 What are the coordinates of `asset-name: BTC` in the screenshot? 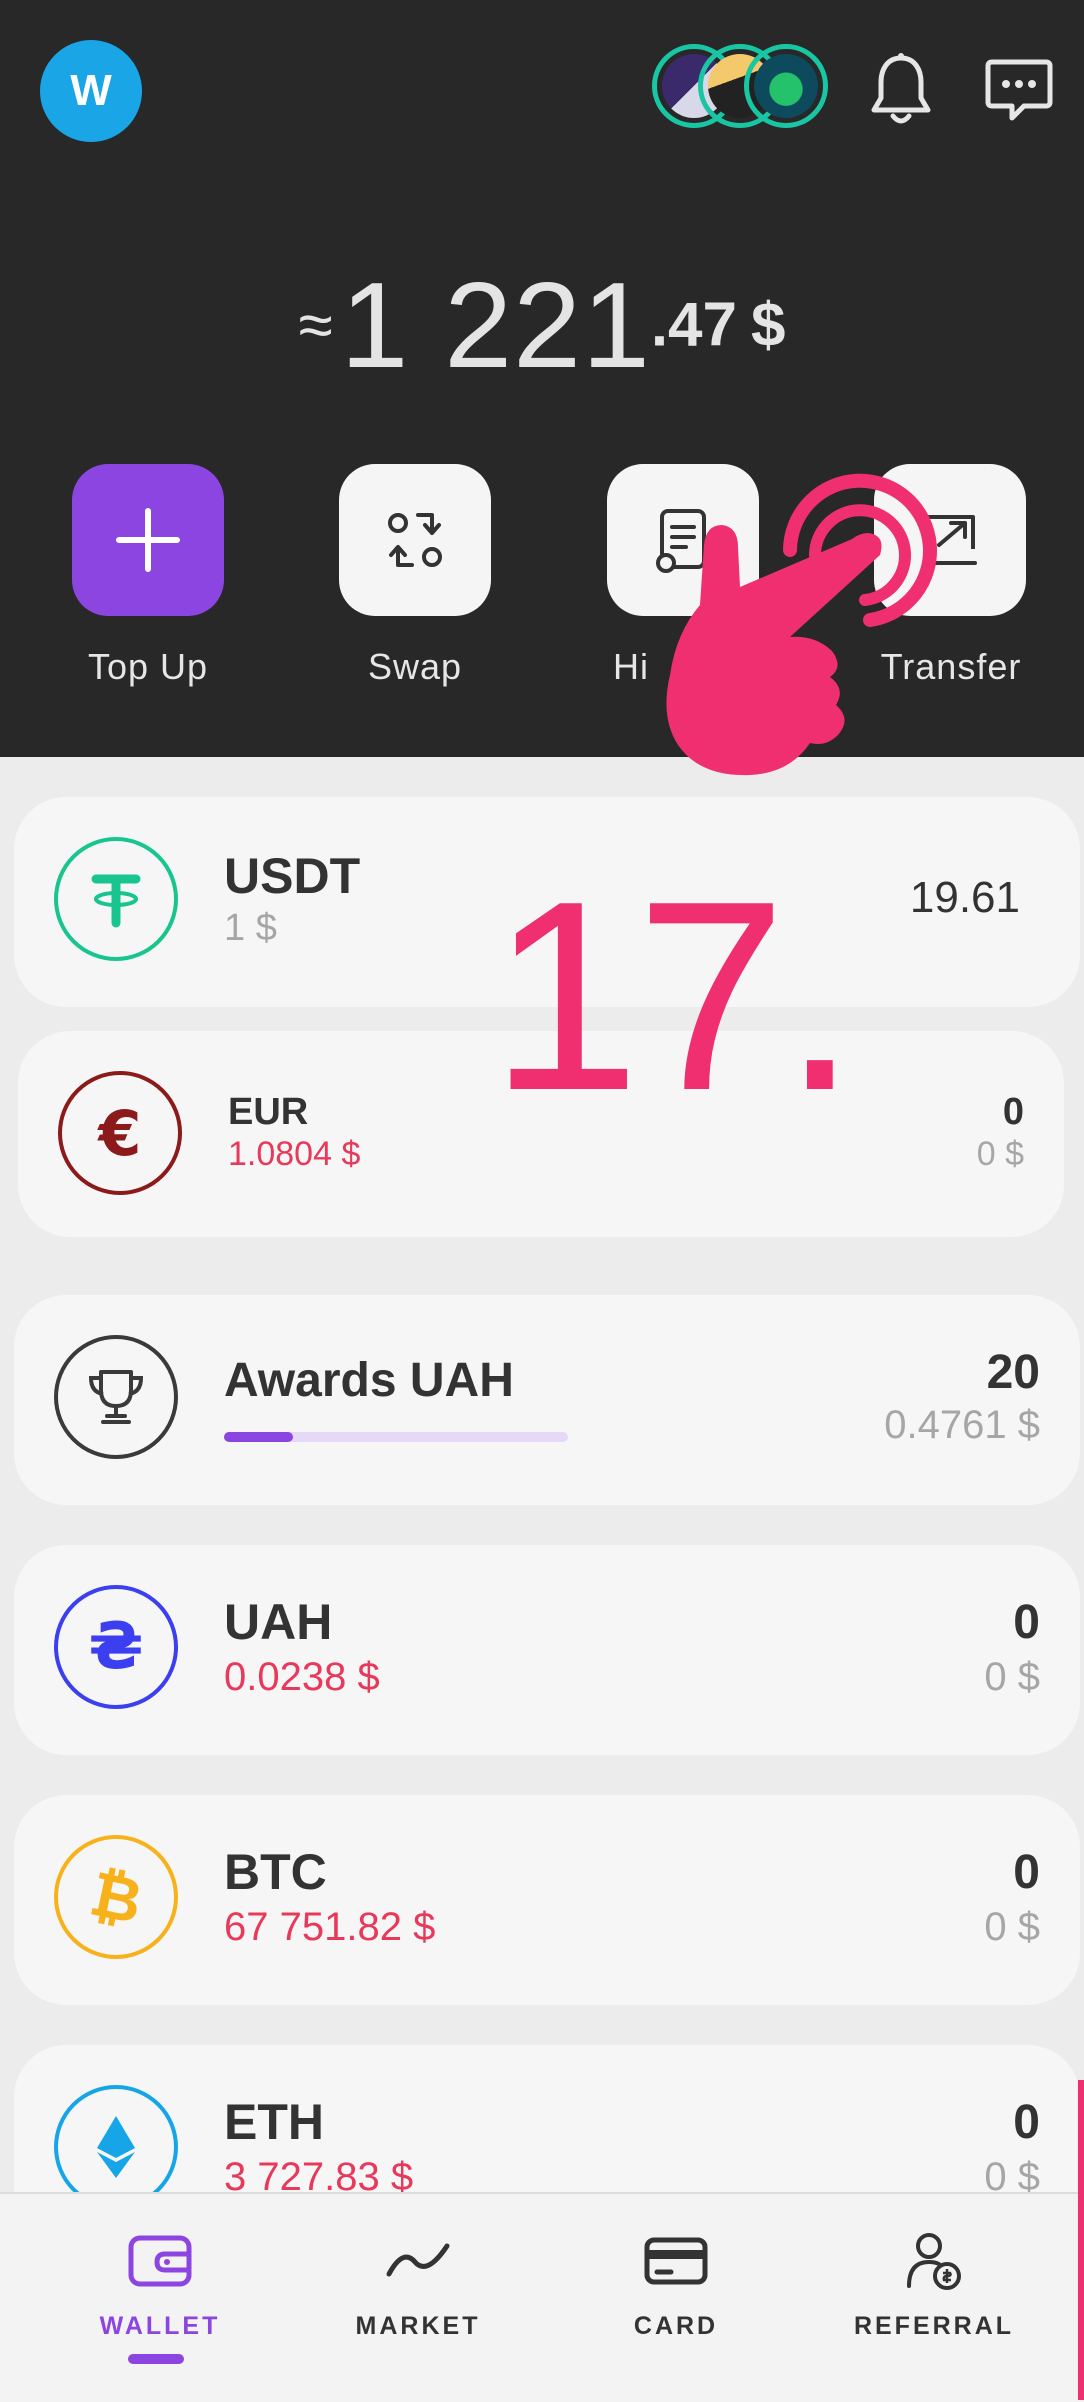 It's located at (275, 1872).